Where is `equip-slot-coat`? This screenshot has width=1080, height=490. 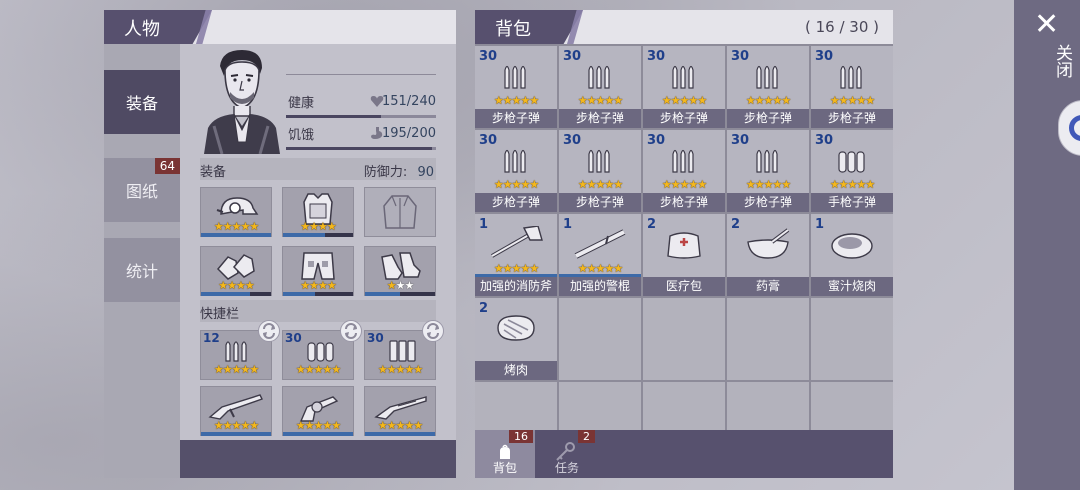 equip-slot-coat is located at coordinates (400, 212).